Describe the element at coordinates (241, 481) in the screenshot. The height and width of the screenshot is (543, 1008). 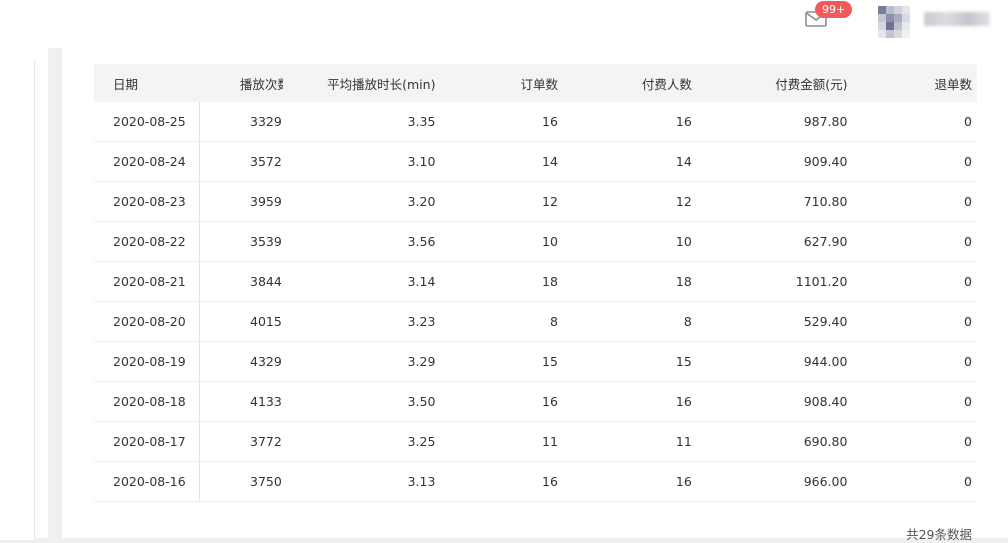
I see `cell-plays: 3750` at that location.